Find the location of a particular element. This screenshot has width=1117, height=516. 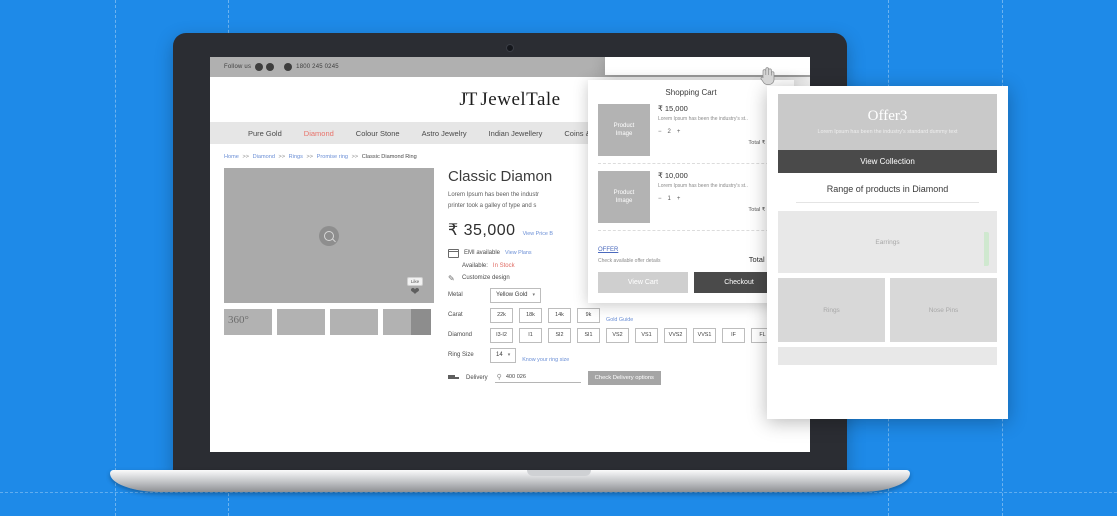

location-pin-icon: ⚲ is located at coordinates (499, 377).